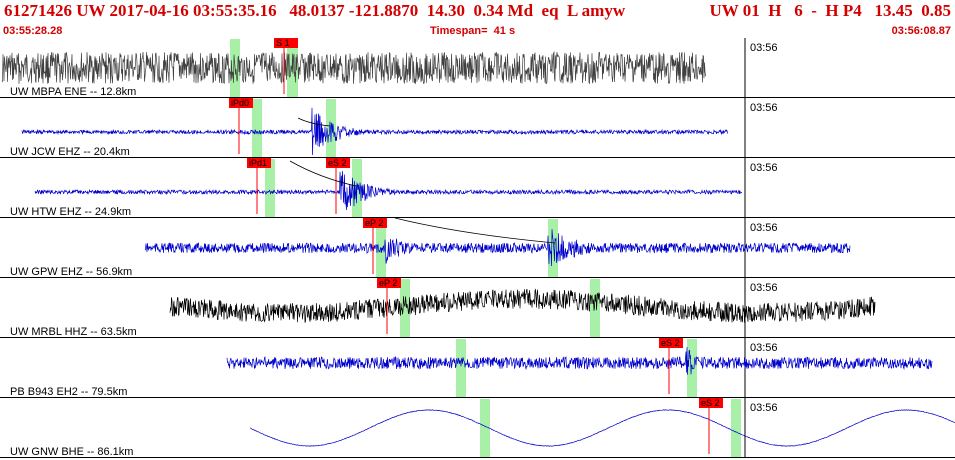 The image size is (955, 460). Describe the element at coordinates (921, 31) in the screenshot. I see `end-time: 03:56:08.87` at that location.